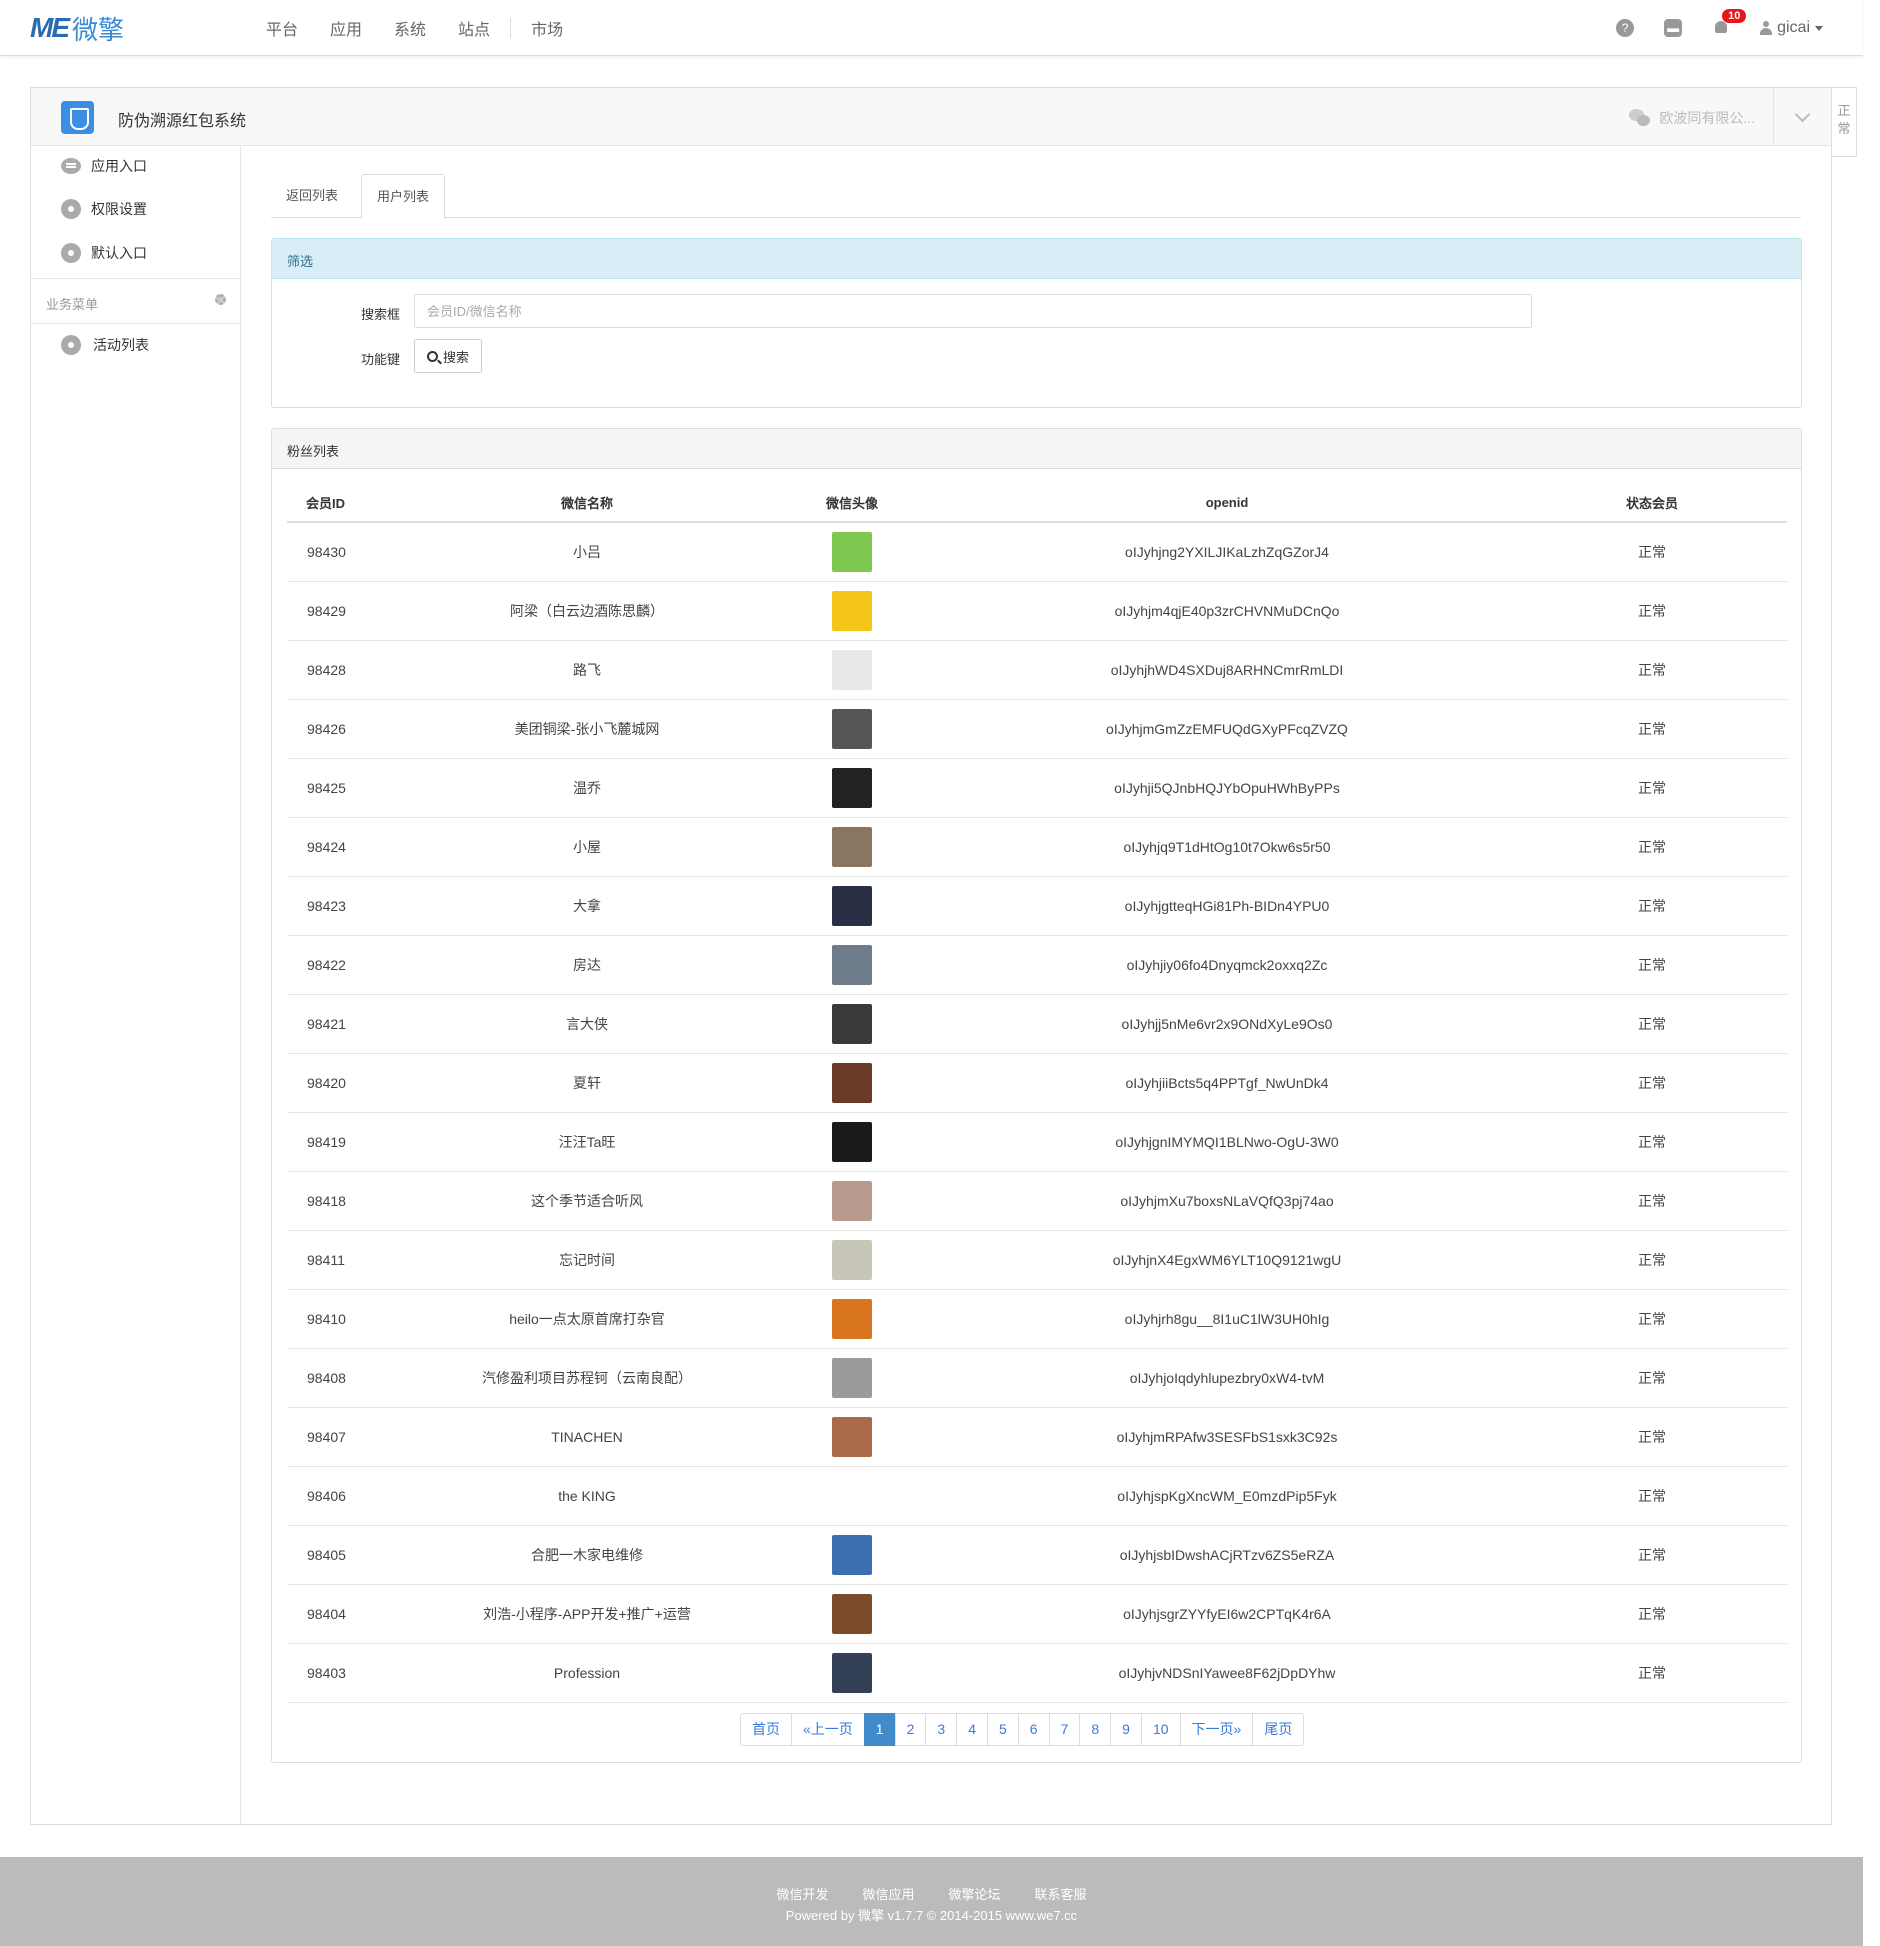  Describe the element at coordinates (347, 1319) in the screenshot. I see `cell-member-id: 98410` at that location.